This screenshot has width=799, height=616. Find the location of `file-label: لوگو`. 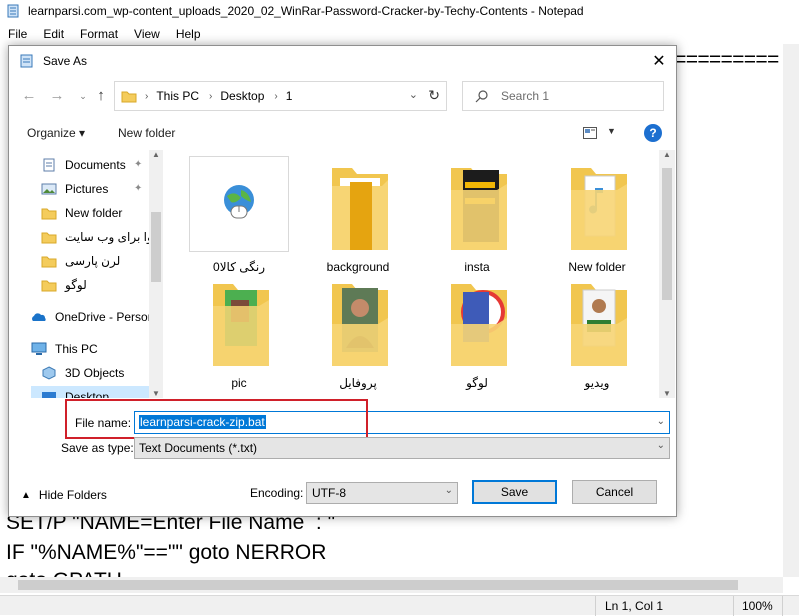

file-label: لوگو is located at coordinates (477, 383).